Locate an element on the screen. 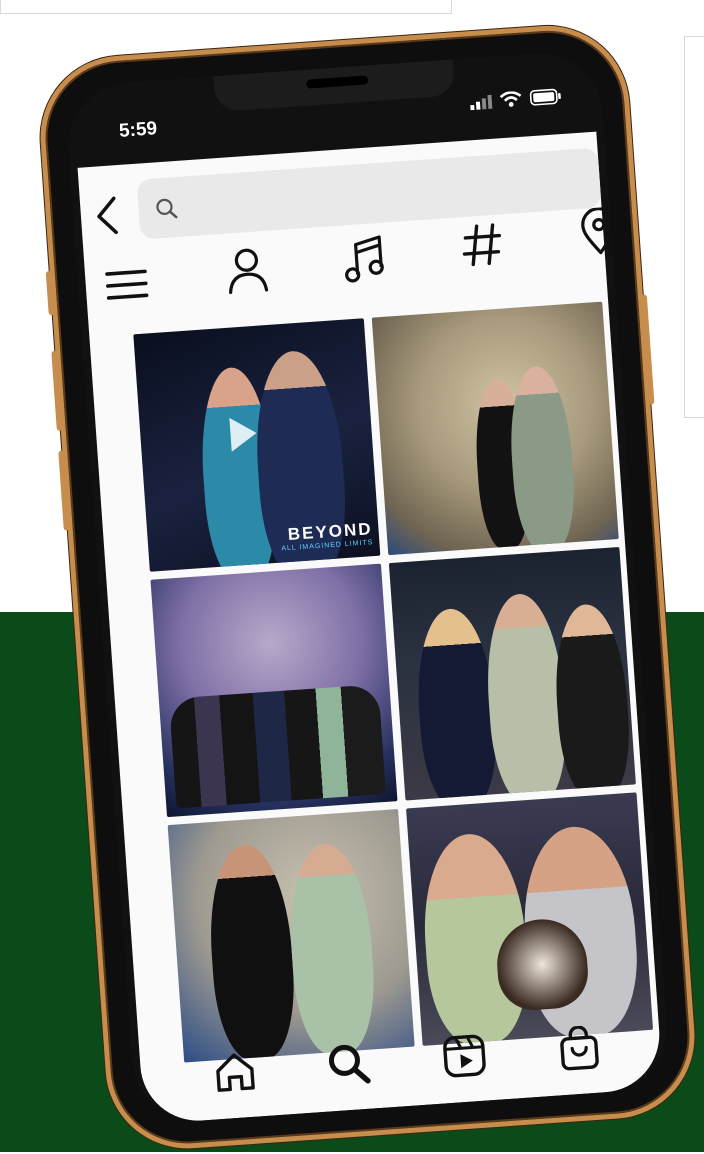 The width and height of the screenshot is (704, 1154). group-figures is located at coordinates (277, 746).